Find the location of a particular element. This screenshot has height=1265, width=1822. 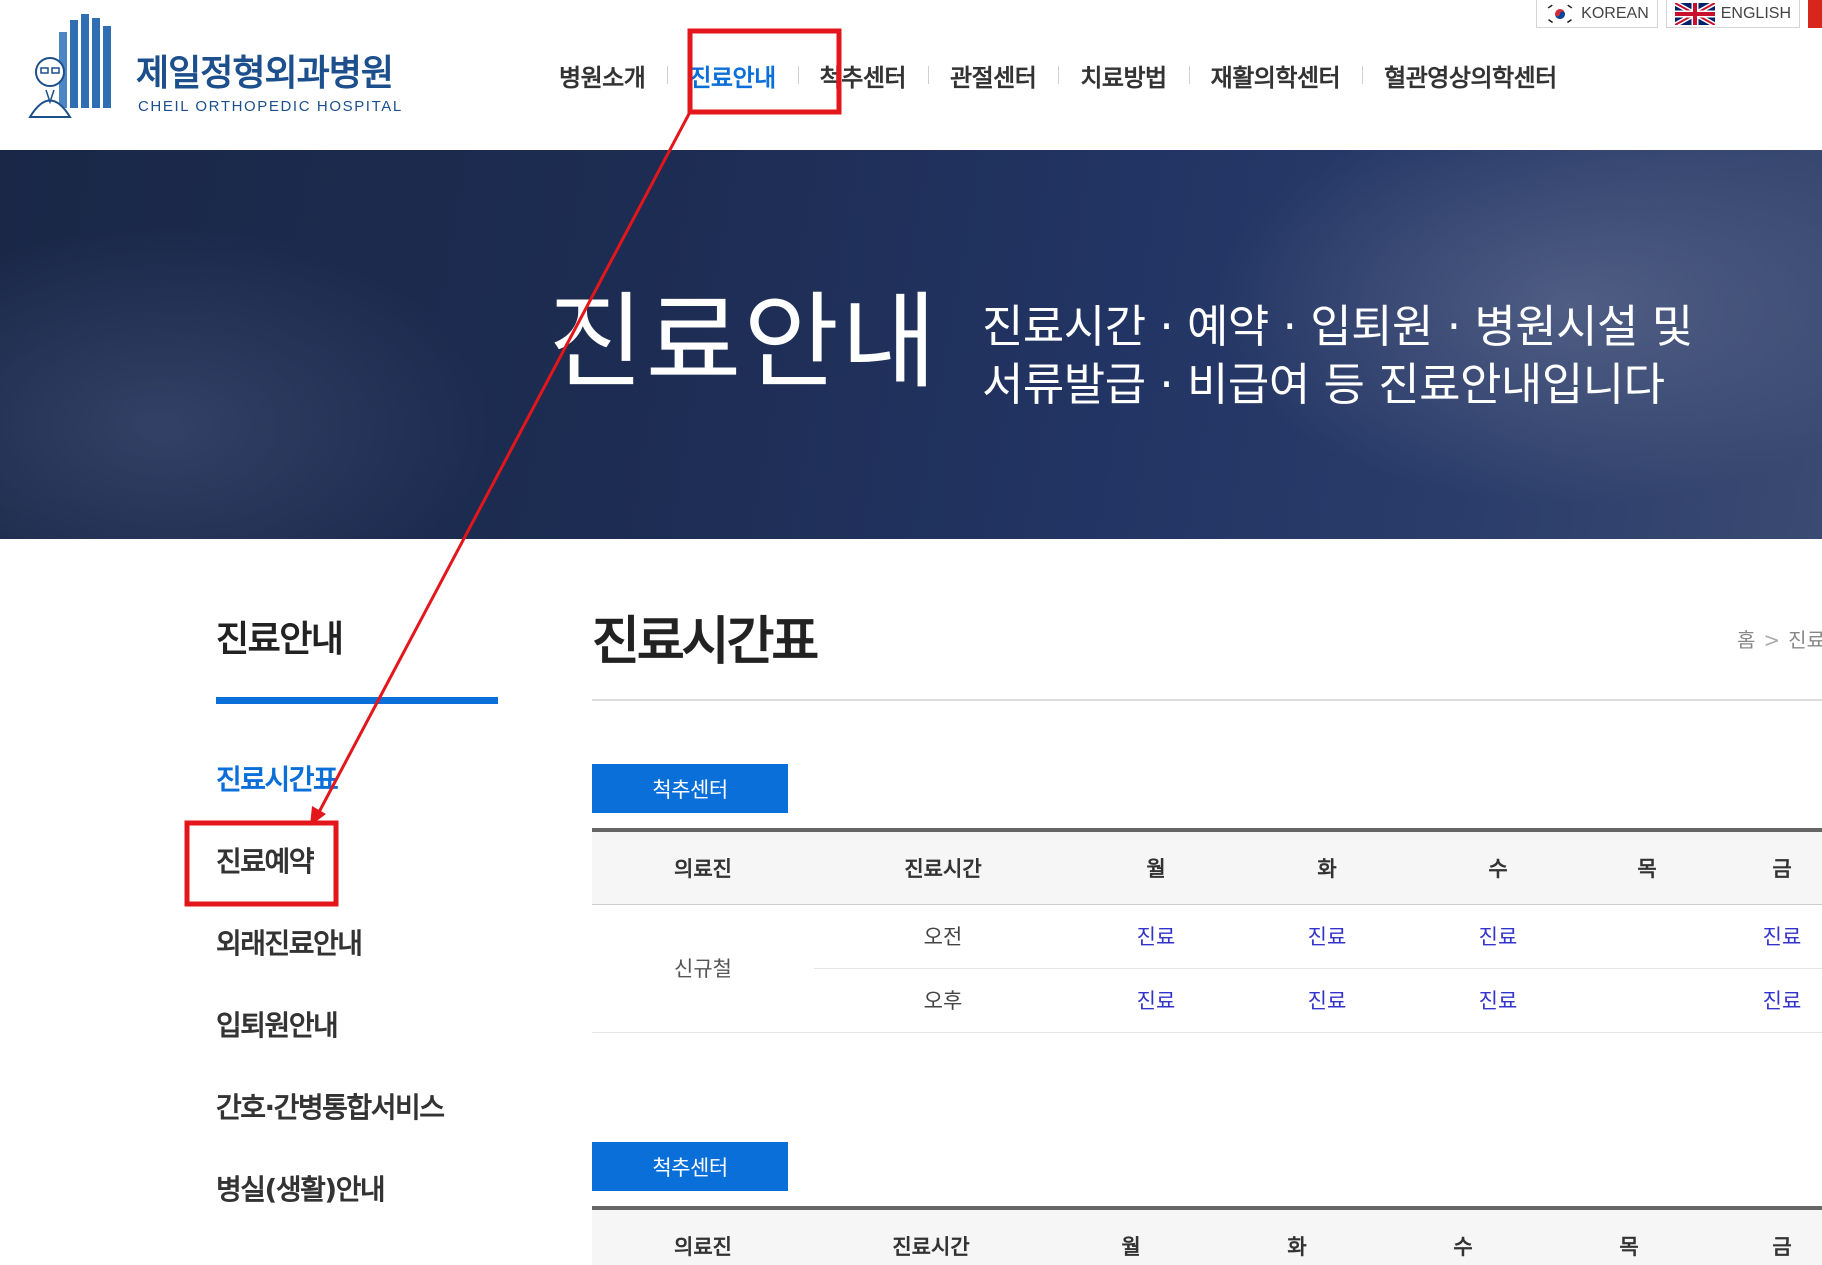

time-slot: 오전 is located at coordinates (943, 936).